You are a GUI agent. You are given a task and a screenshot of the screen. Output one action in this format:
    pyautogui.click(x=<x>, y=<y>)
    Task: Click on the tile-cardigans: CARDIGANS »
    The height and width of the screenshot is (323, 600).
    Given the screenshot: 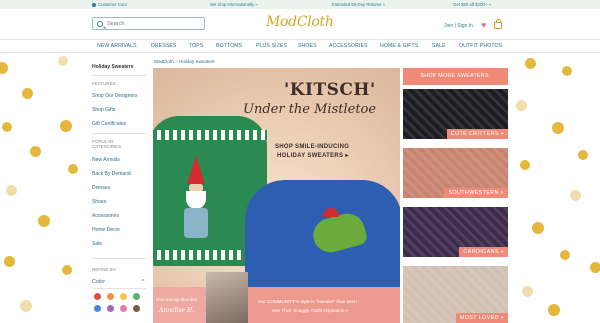 What is the action you would take?
    pyautogui.click(x=455, y=232)
    